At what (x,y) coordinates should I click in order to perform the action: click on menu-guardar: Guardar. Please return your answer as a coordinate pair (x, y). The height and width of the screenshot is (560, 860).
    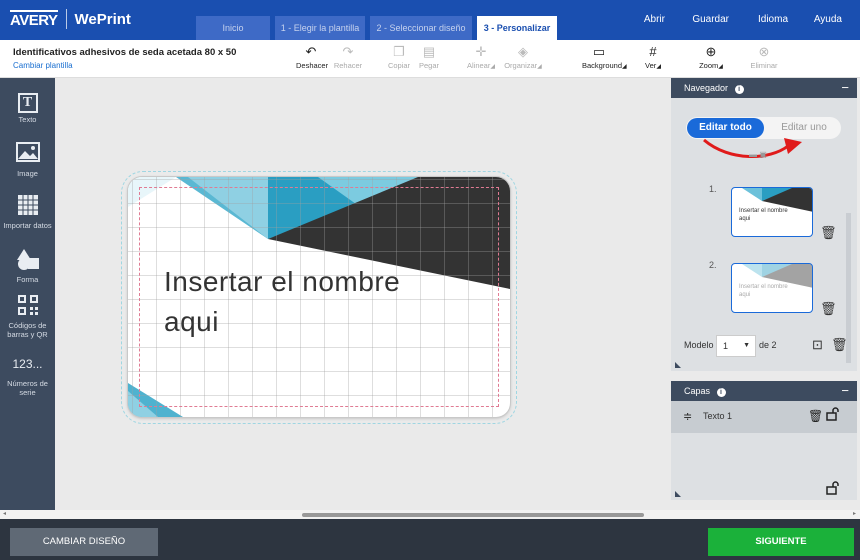
    Looking at the image, I should click on (710, 20).